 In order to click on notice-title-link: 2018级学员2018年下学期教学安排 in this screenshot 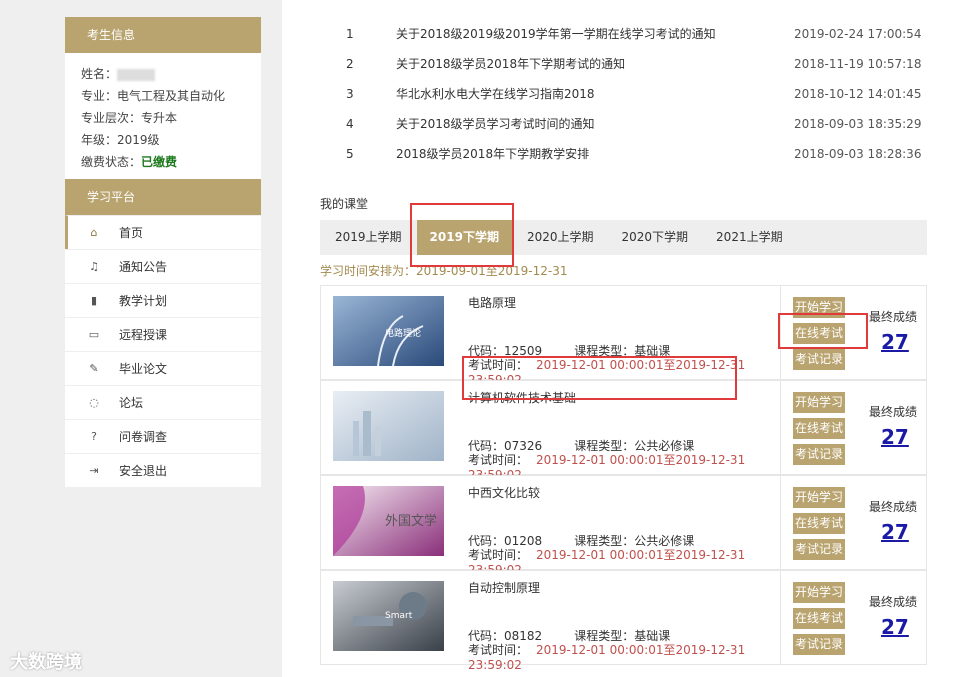, I will do `click(492, 154)`.